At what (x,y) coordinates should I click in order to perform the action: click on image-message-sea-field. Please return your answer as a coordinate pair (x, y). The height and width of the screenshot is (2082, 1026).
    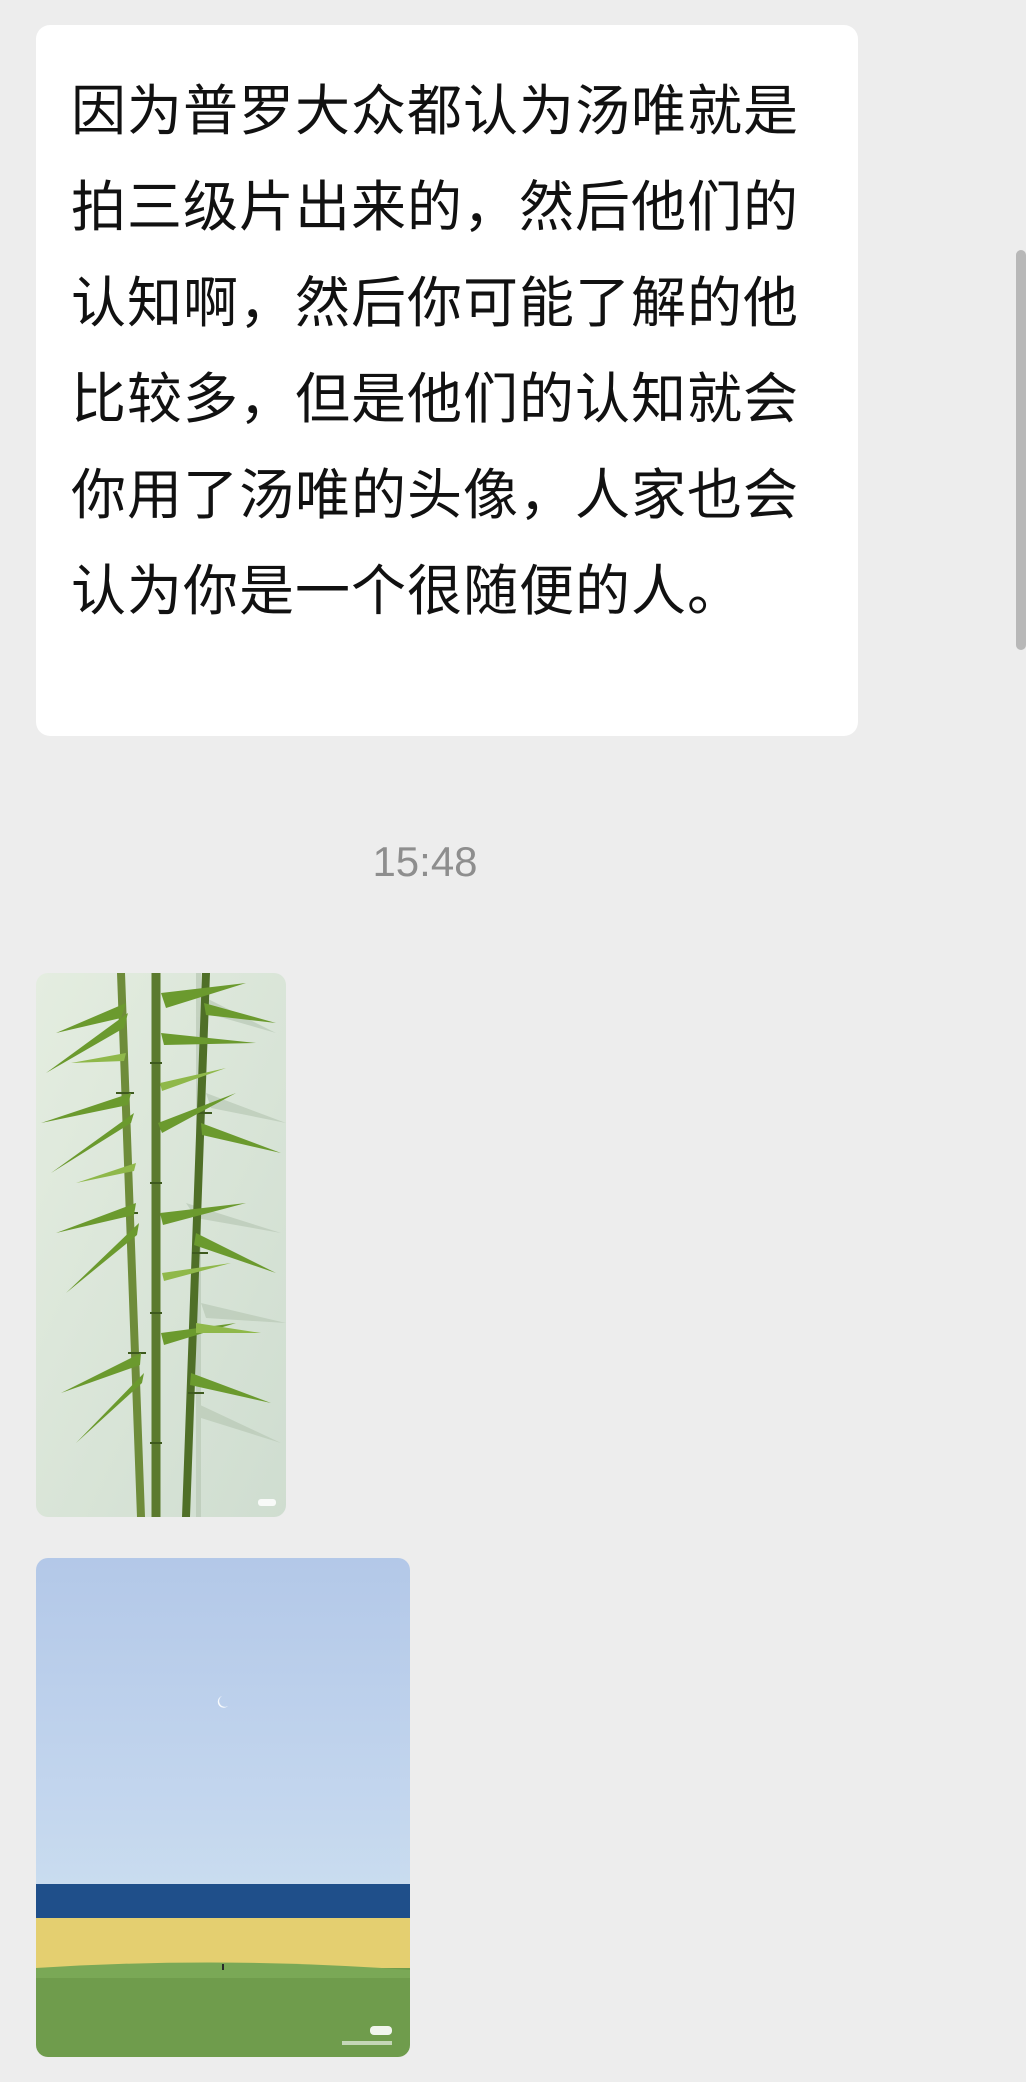
    Looking at the image, I should click on (223, 1807).